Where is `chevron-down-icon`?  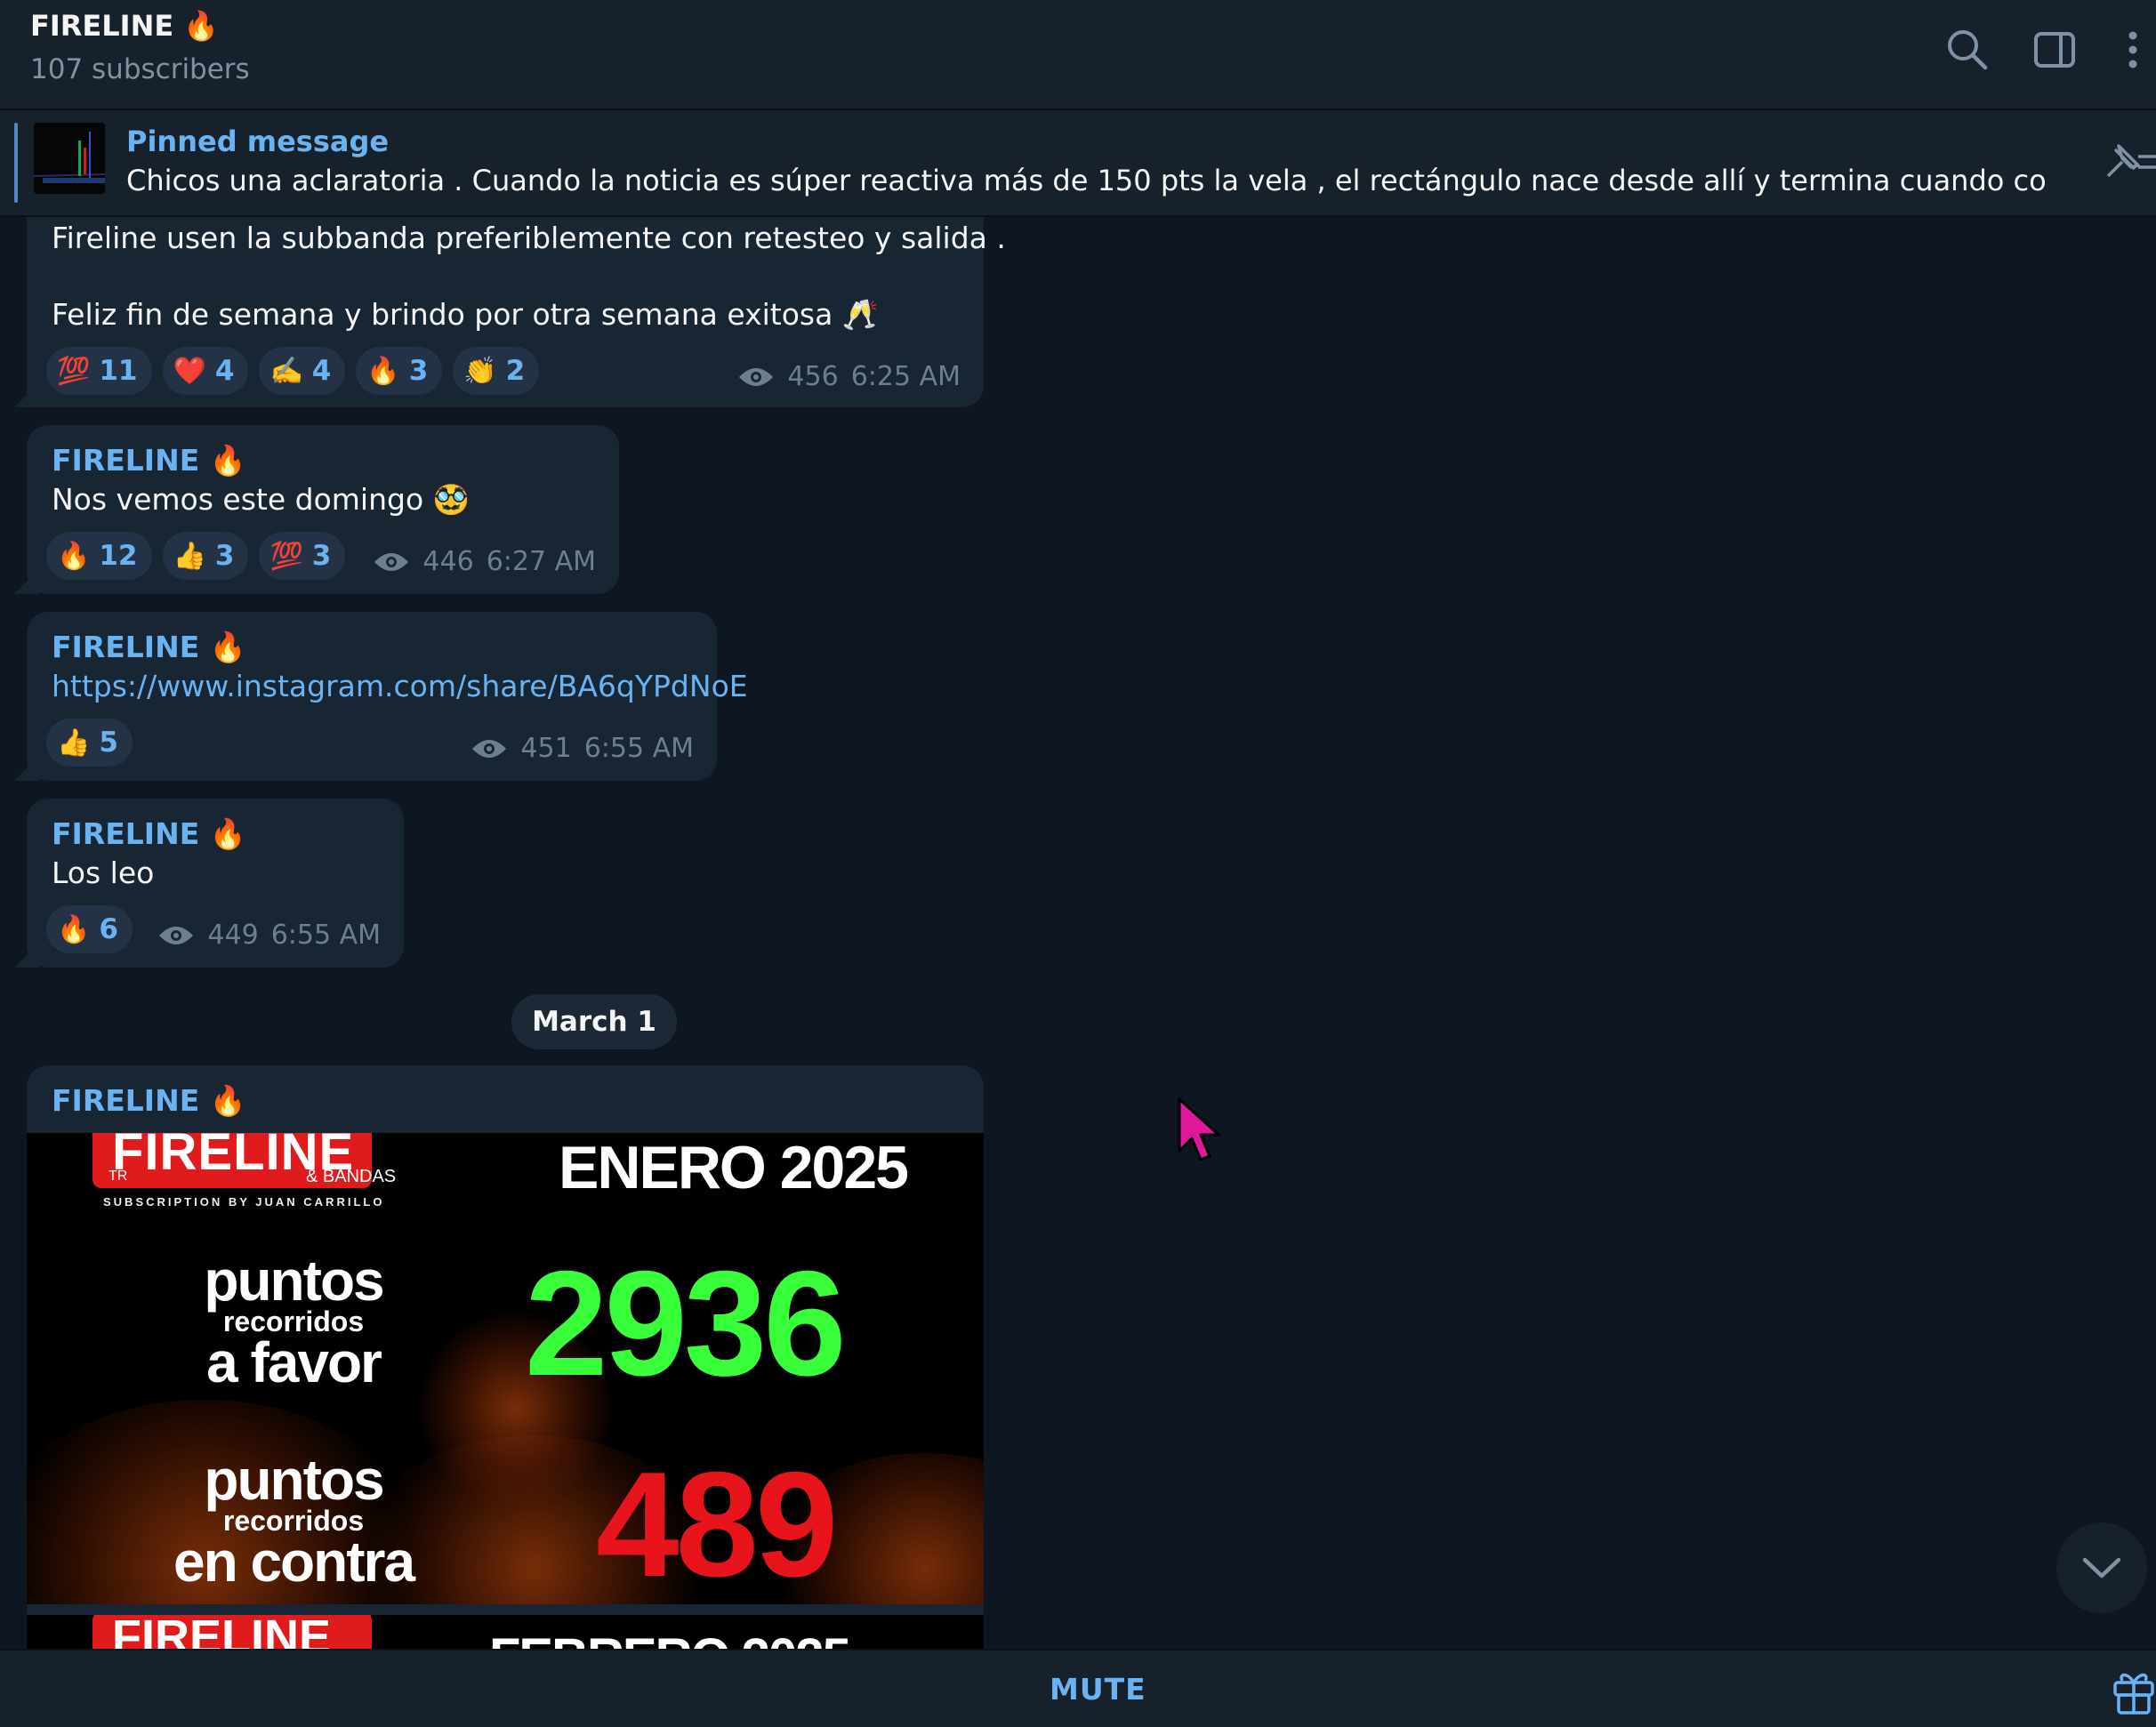 chevron-down-icon is located at coordinates (2101, 1567).